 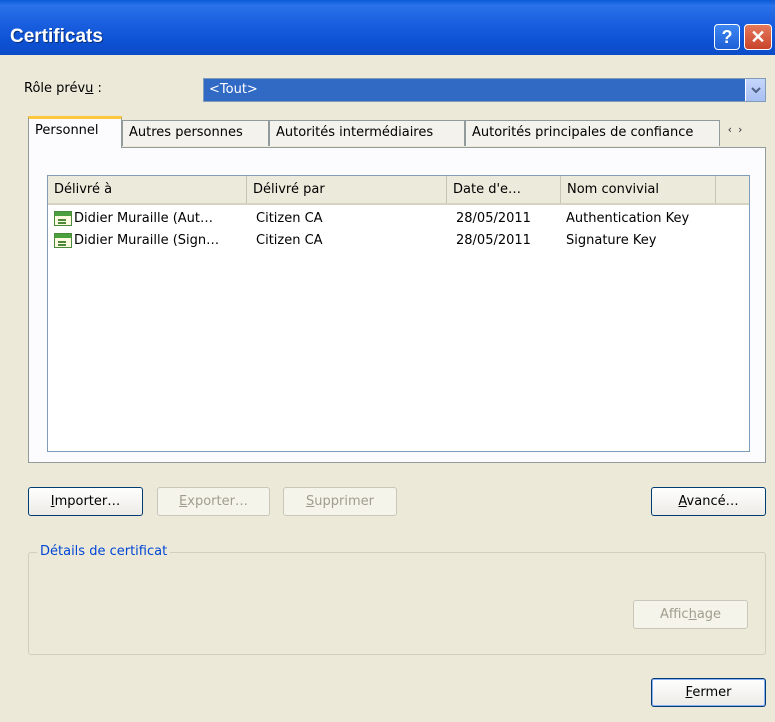 I want to click on role-dropdown-value: <Tout>, so click(x=233, y=89).